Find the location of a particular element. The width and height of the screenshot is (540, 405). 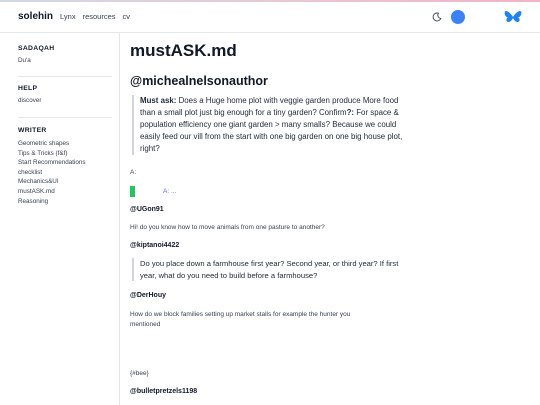

username-ugon91: @UGon91 is located at coordinates (147, 209).